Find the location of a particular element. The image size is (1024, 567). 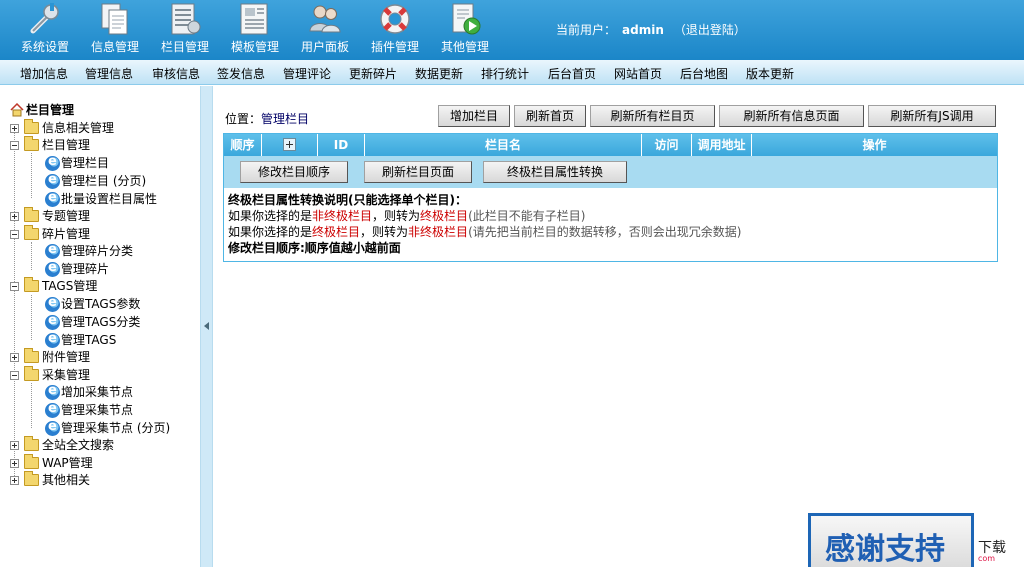

quicknav-update-fragments: 更新碎片 is located at coordinates (373, 73).